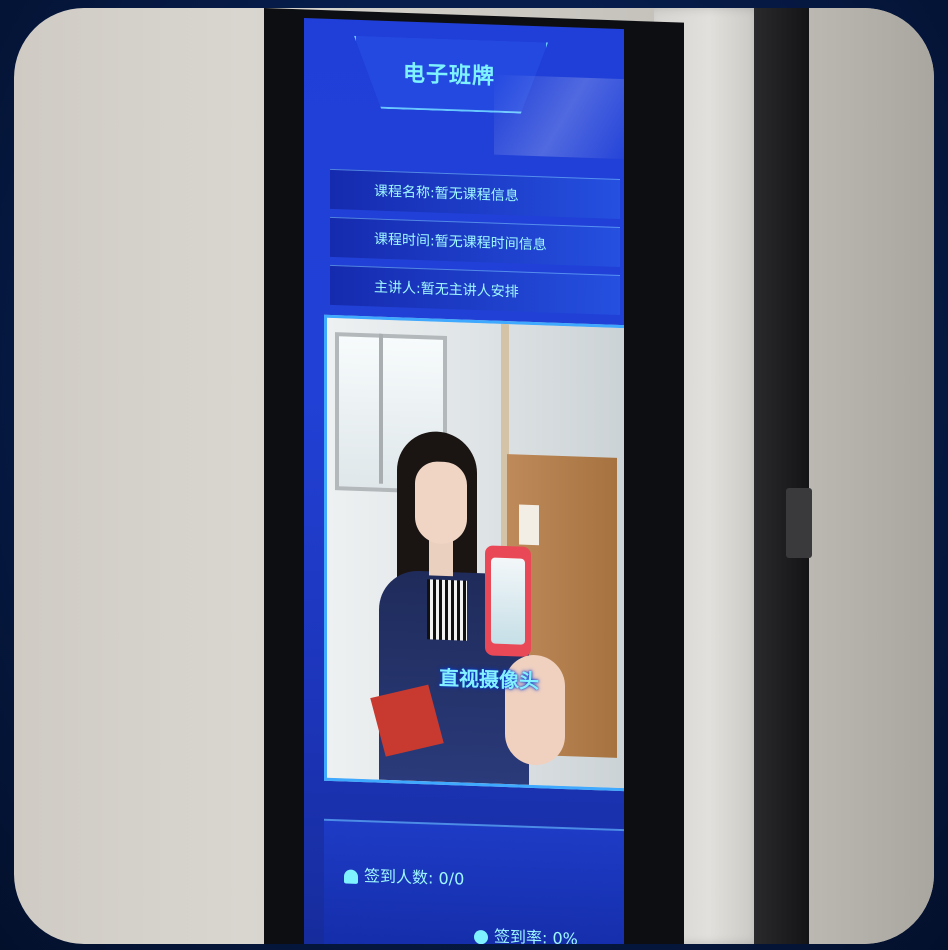  I want to click on signin-rate-label: 签到率:, so click(521, 935).